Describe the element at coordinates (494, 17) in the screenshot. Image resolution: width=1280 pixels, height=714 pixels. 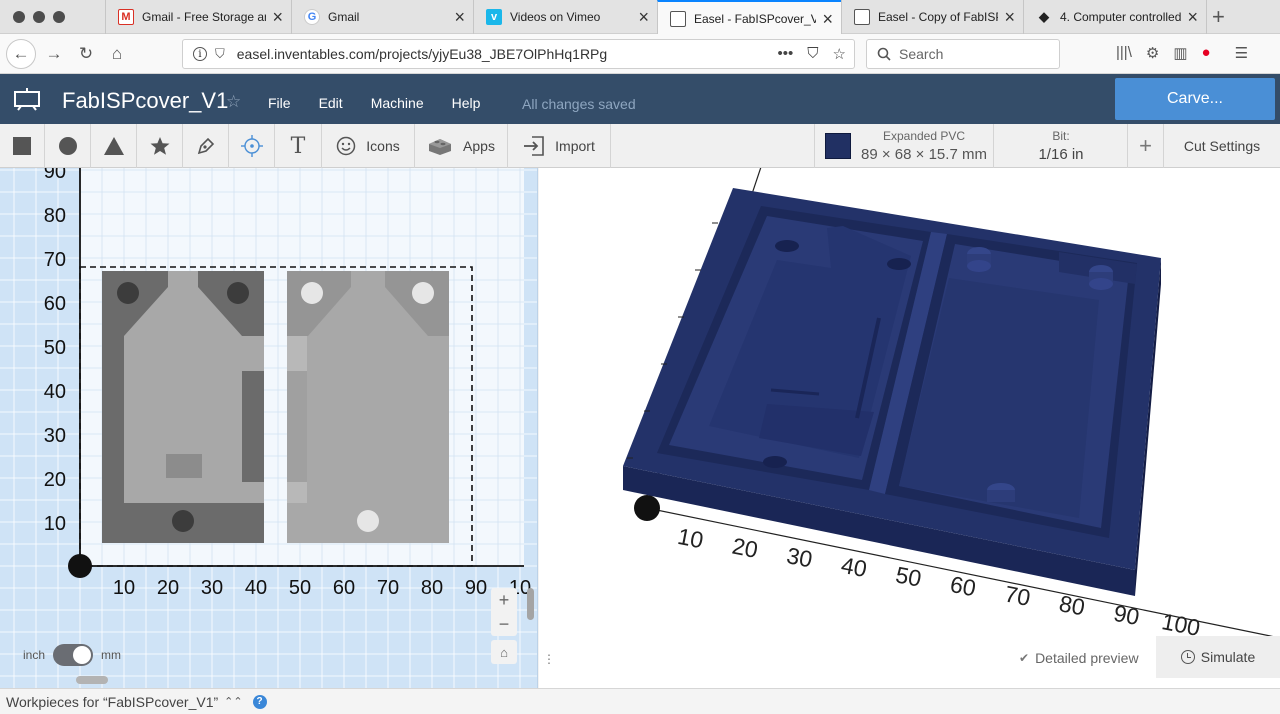
I see `vimeo-icon: v` at that location.